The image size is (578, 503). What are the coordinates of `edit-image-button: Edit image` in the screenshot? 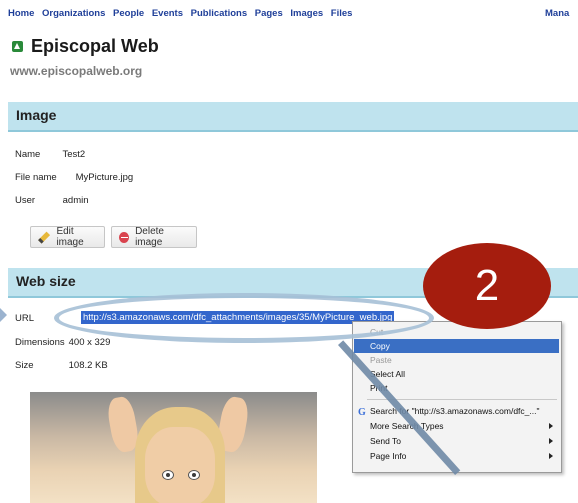 It's located at (67, 237).